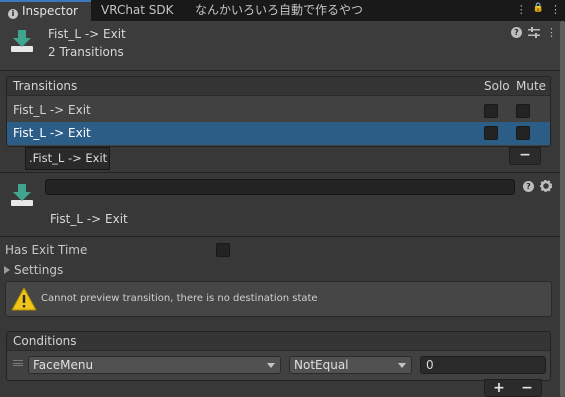 This screenshot has height=397, width=565. I want to click on gear-icon, so click(546, 186).